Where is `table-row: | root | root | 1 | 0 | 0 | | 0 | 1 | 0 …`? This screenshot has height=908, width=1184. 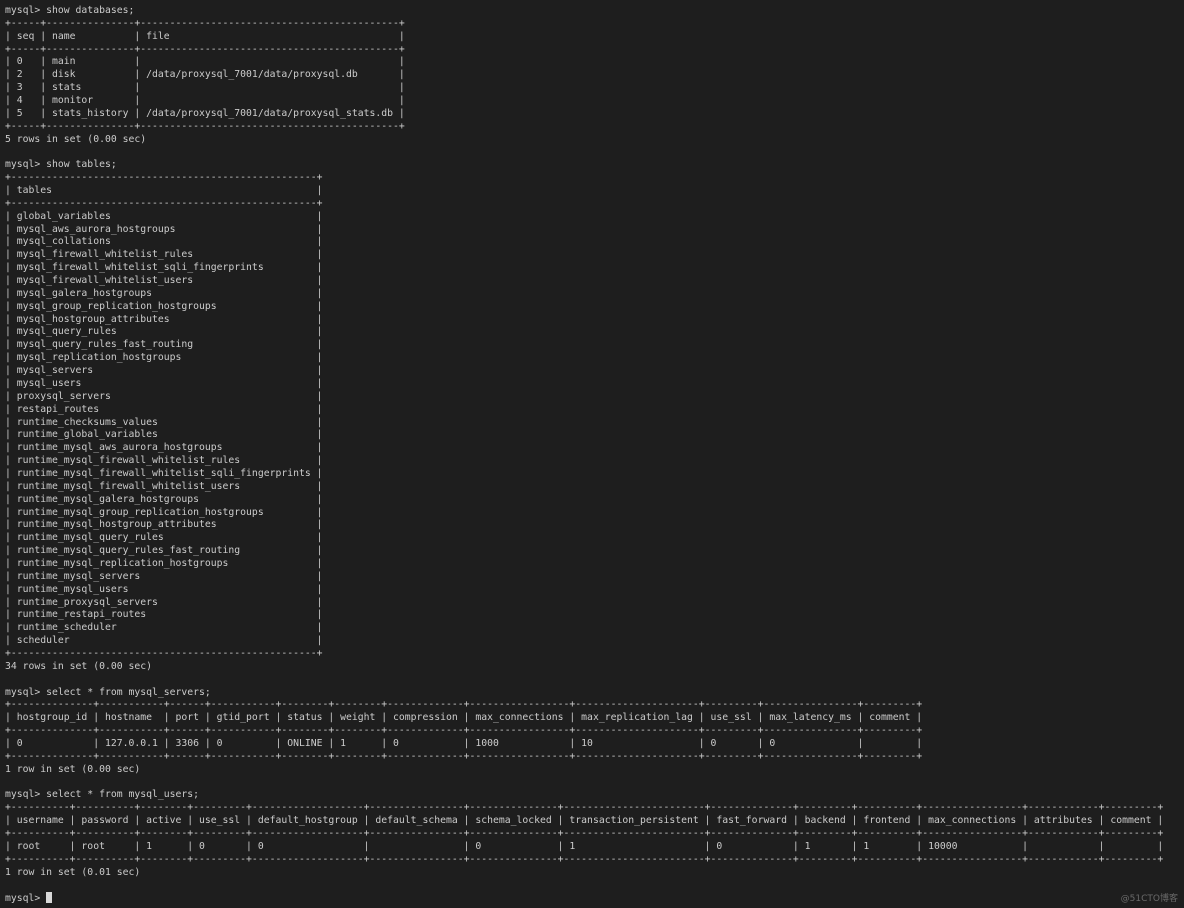 table-row: | root | root | 1 | 0 | 0 | | 0 | 1 | 0 … is located at coordinates (584, 846).